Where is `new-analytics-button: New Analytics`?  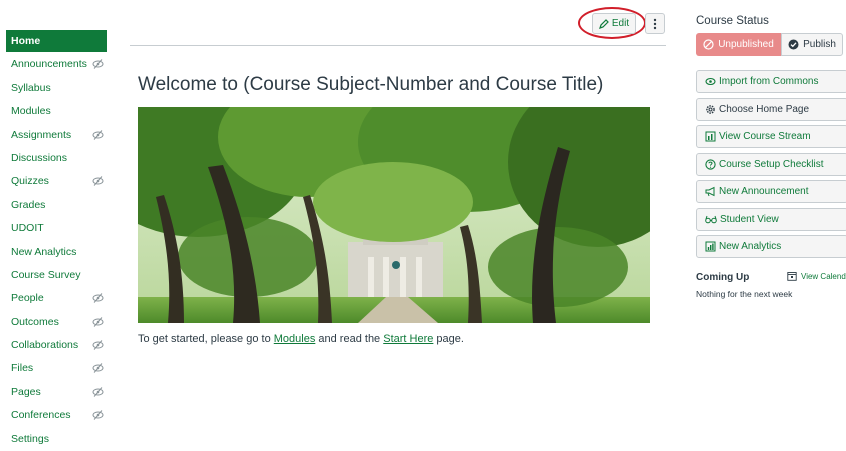 new-analytics-button: New Analytics is located at coordinates (771, 246).